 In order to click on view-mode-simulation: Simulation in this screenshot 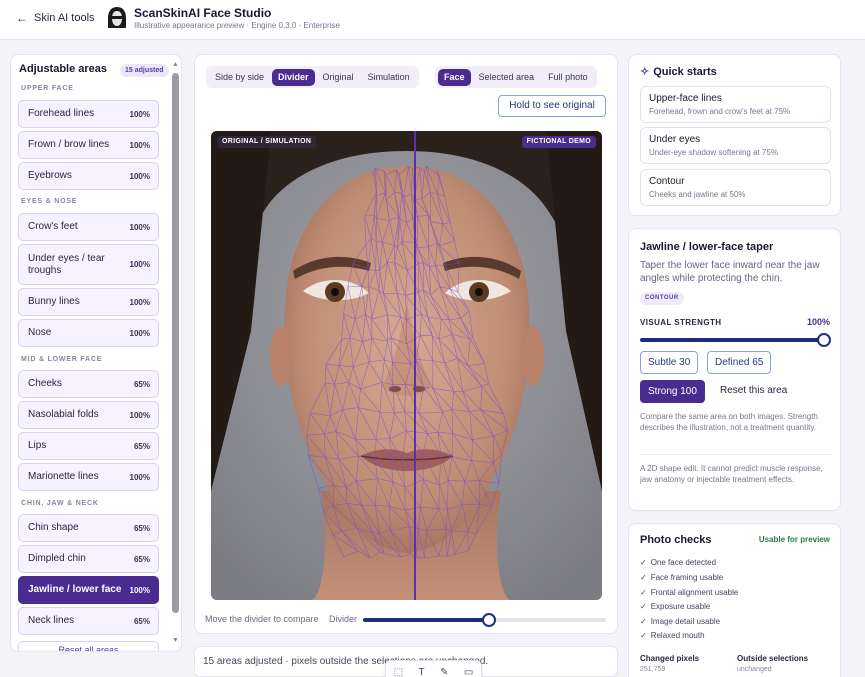, I will do `click(389, 77)`.